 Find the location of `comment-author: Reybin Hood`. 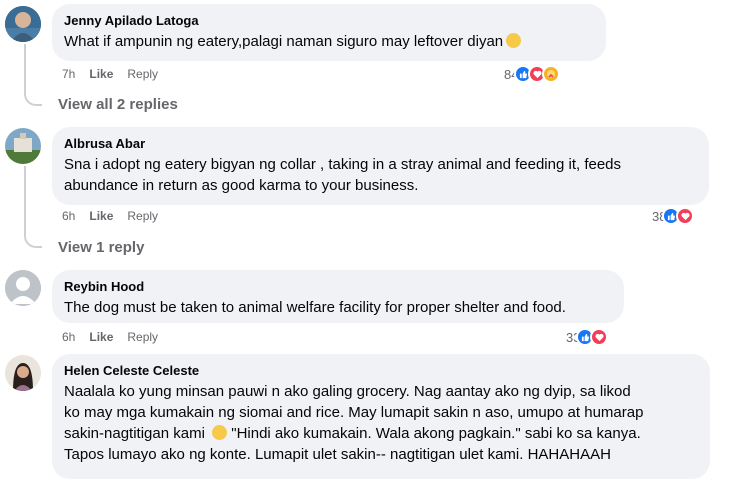

comment-author: Reybin Hood is located at coordinates (338, 286).